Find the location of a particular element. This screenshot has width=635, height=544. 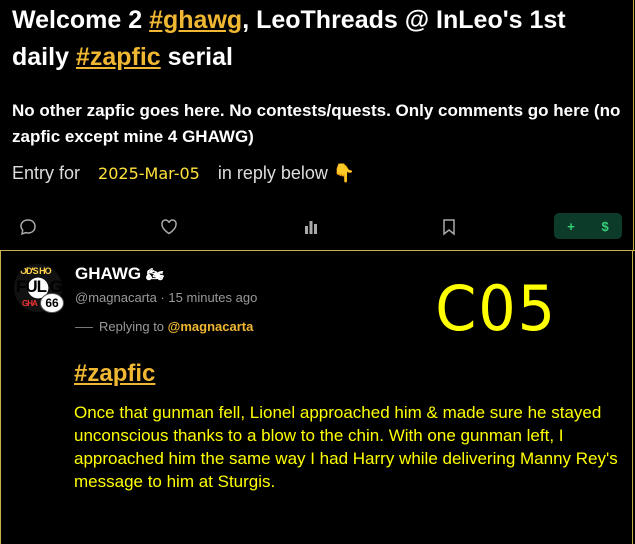

entry-date: 2025-Mar-05 is located at coordinates (149, 173).